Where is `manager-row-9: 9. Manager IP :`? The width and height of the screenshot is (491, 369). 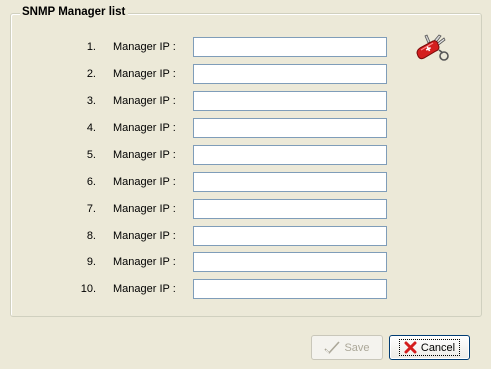
manager-row-9: 9. Manager IP : is located at coordinates (200, 262).